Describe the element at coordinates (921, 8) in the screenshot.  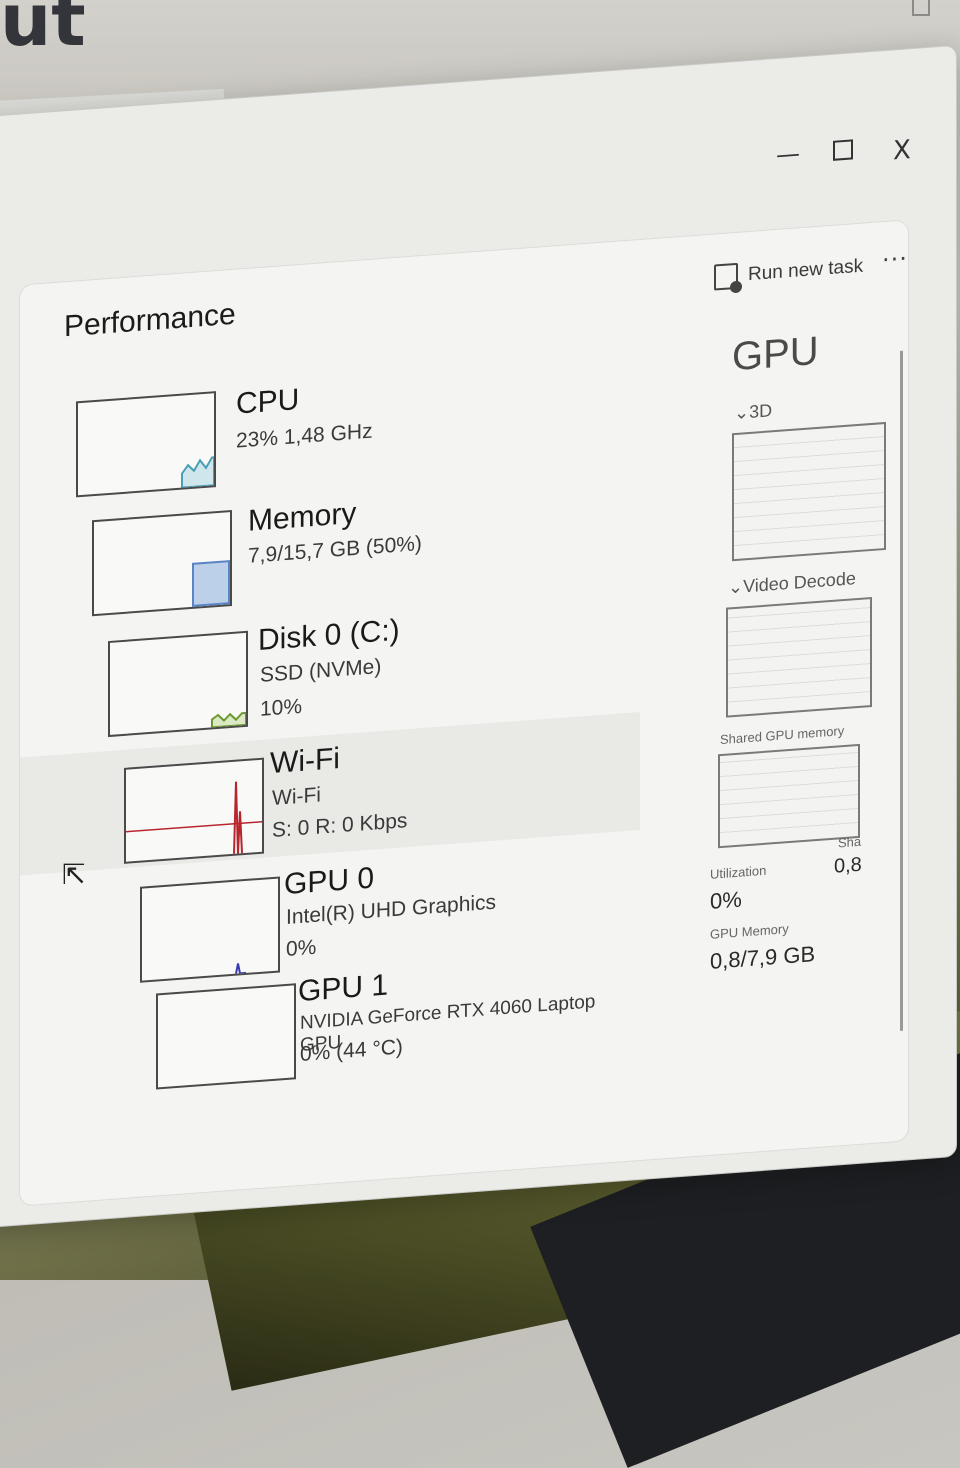
I see `background-icon` at that location.